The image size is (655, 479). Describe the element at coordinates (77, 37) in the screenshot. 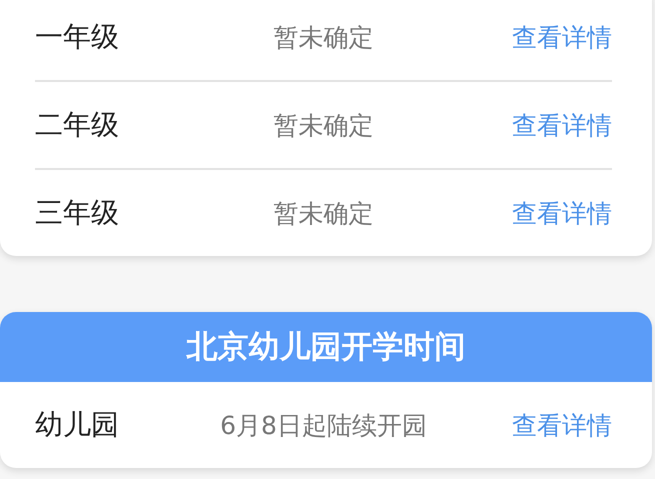

I see `row-label: 一年级` at that location.